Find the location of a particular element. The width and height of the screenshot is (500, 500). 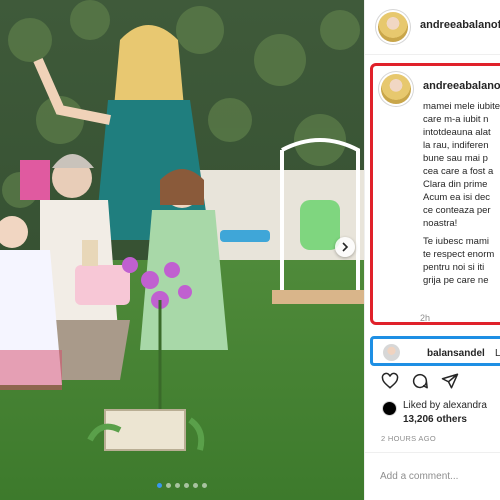

caption-line: Acum ea isi dec is located at coordinates (457, 197).